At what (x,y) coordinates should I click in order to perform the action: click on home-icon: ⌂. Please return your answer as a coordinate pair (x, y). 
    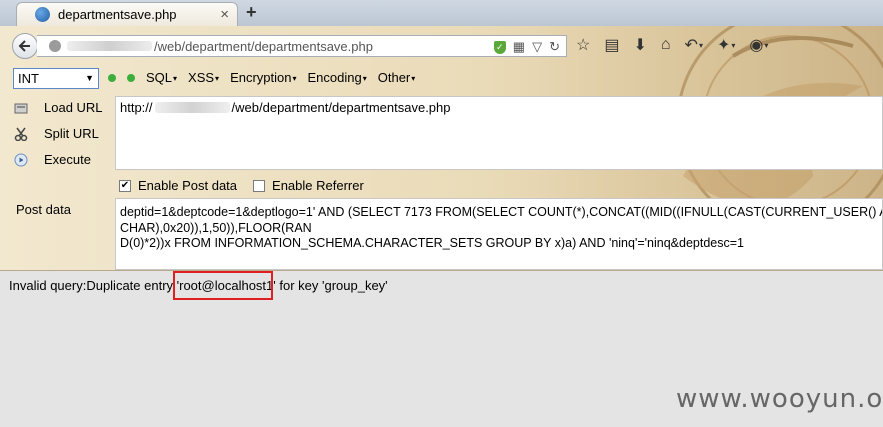
    Looking at the image, I should click on (666, 45).